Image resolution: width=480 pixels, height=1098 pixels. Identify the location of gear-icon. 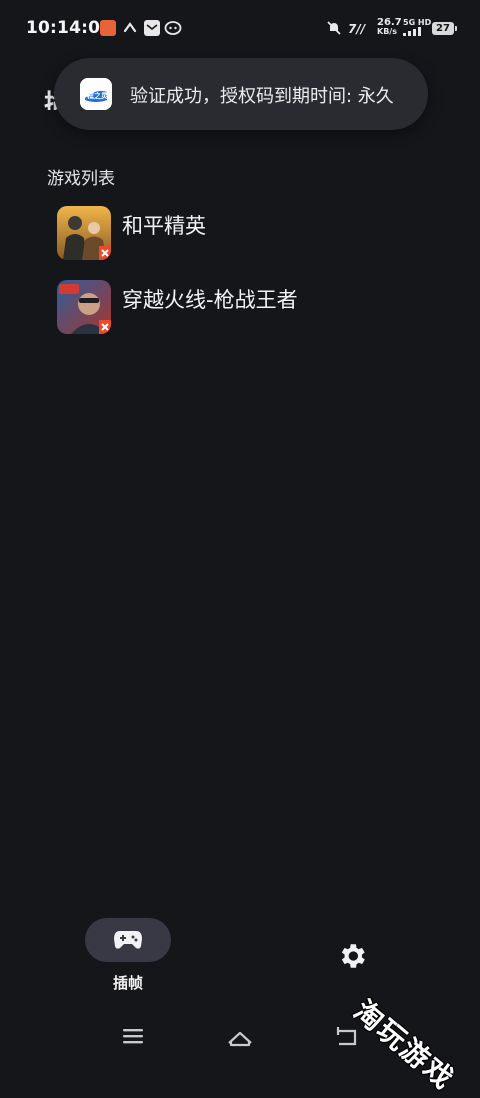
(353, 956).